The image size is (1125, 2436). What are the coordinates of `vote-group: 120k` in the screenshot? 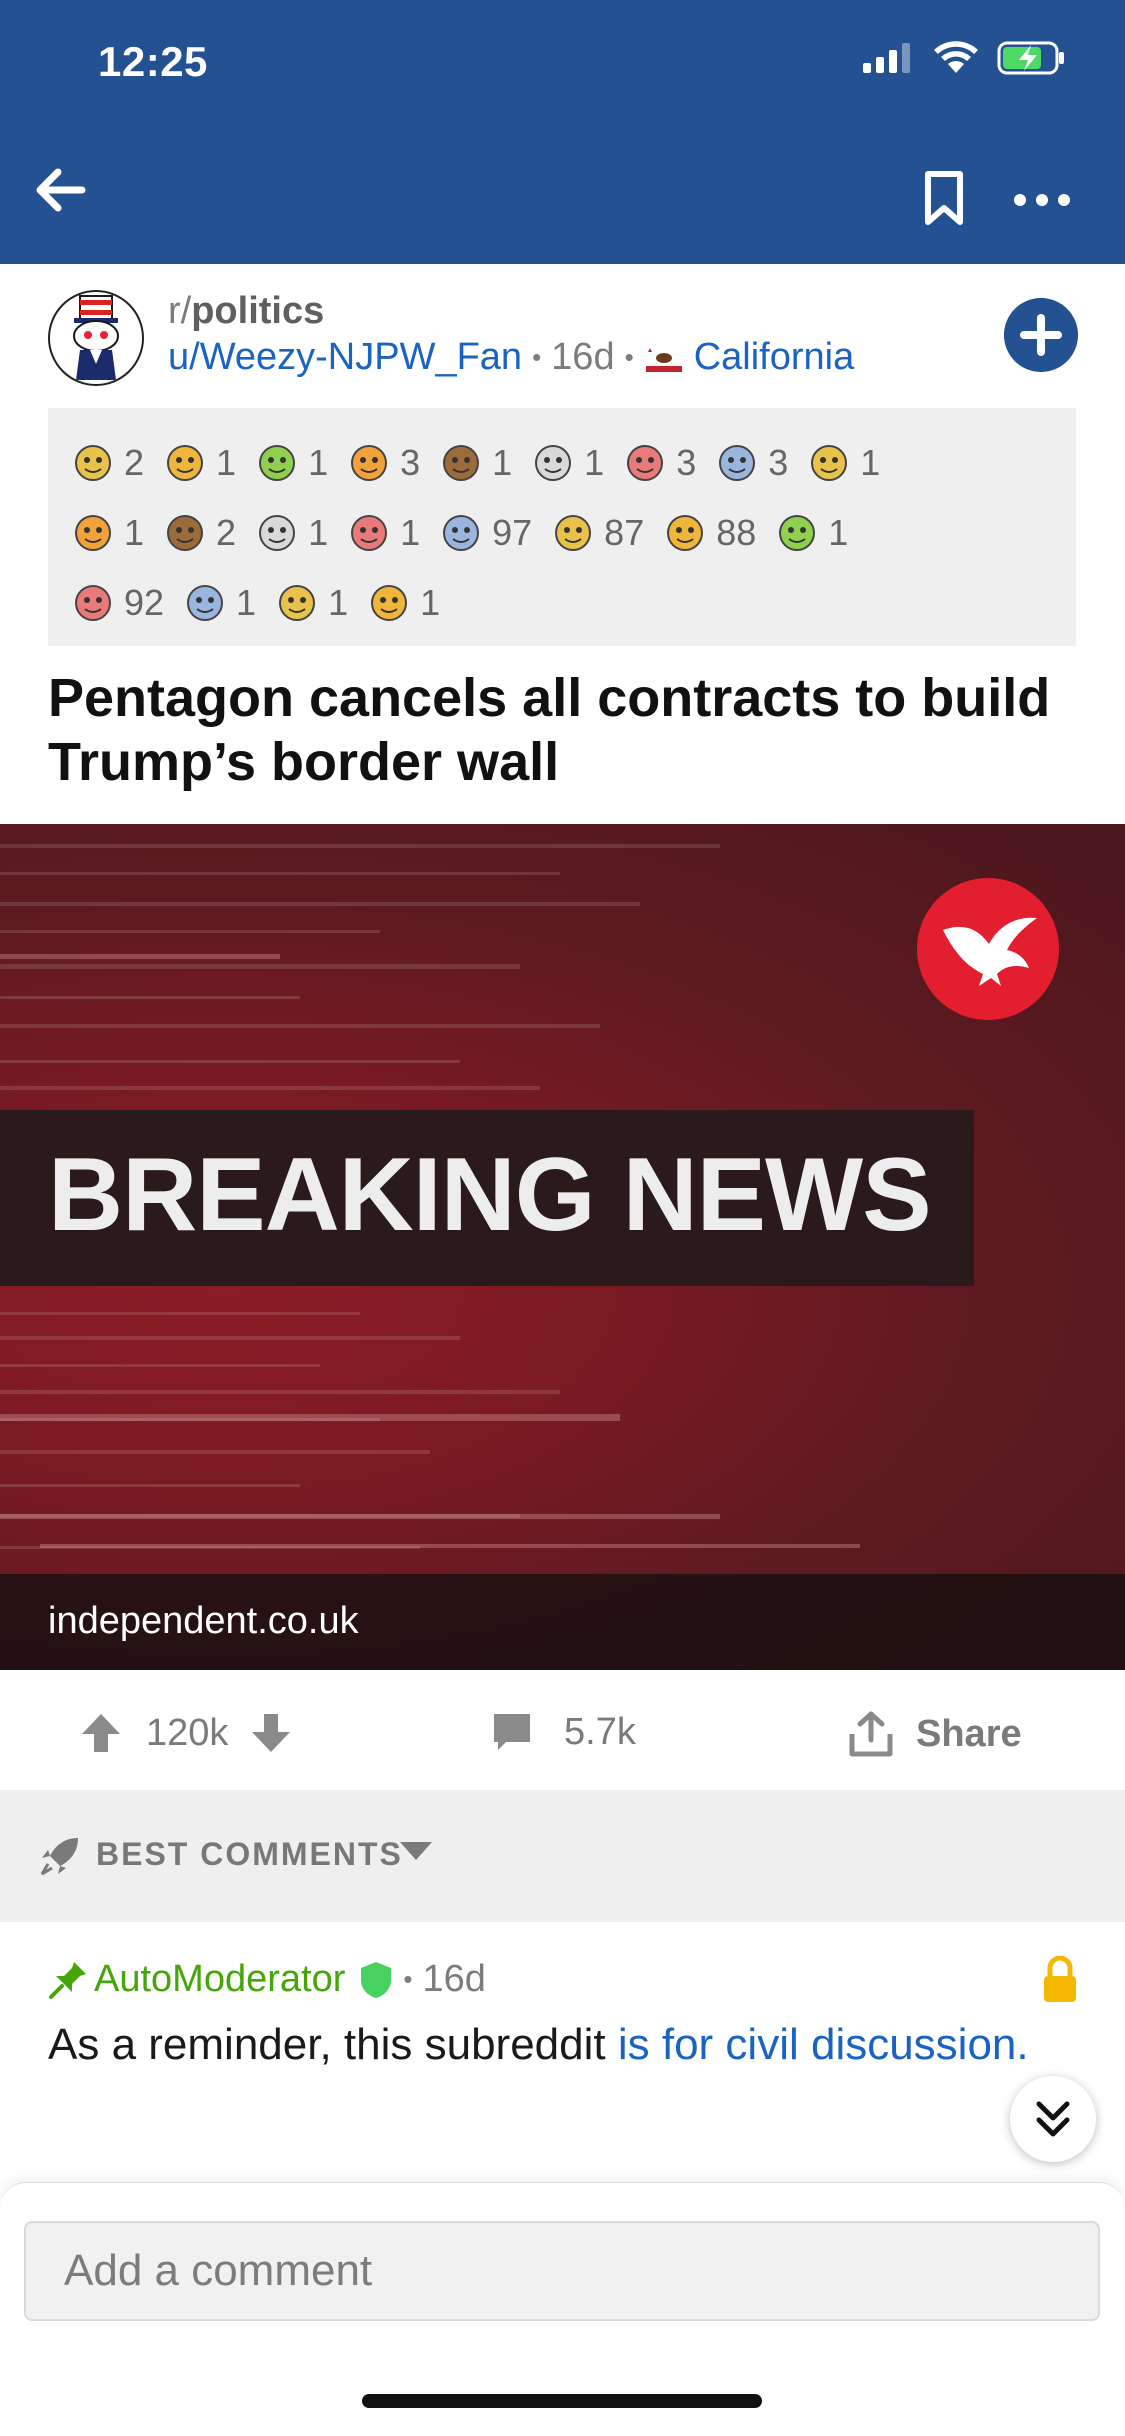 It's located at (186, 1733).